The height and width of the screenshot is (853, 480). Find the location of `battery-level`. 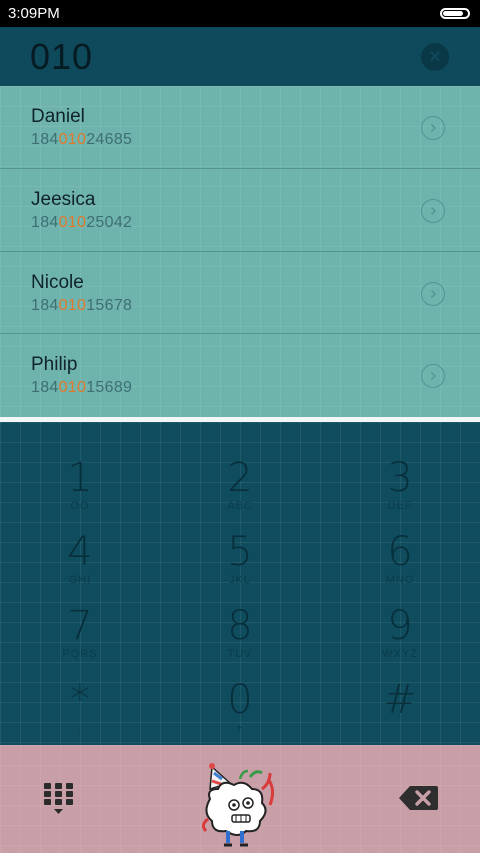

battery-level is located at coordinates (453, 13).